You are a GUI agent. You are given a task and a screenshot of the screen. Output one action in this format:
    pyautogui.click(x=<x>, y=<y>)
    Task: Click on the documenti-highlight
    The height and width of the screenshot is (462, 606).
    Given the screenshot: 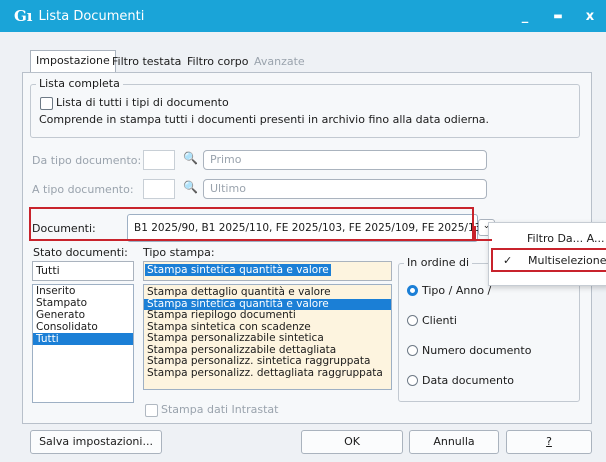 What is the action you would take?
    pyautogui.click(x=251, y=224)
    